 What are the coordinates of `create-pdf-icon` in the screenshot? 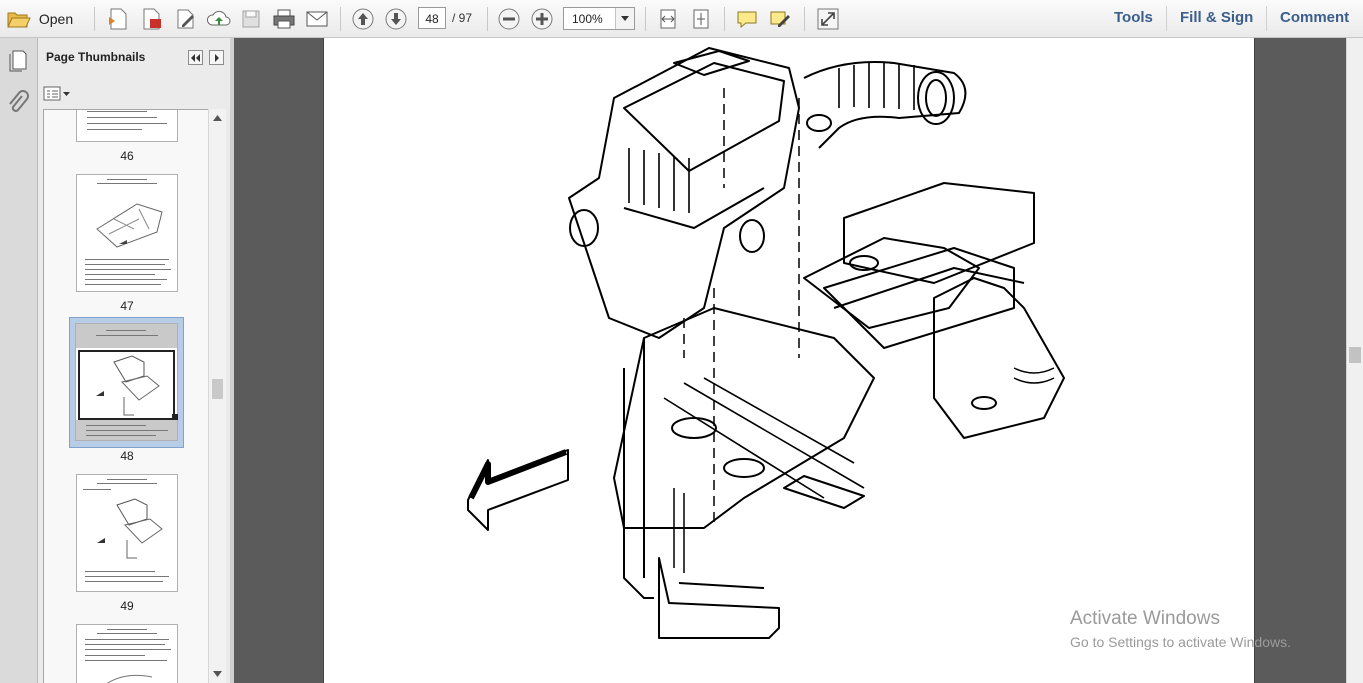 It's located at (118, 18).